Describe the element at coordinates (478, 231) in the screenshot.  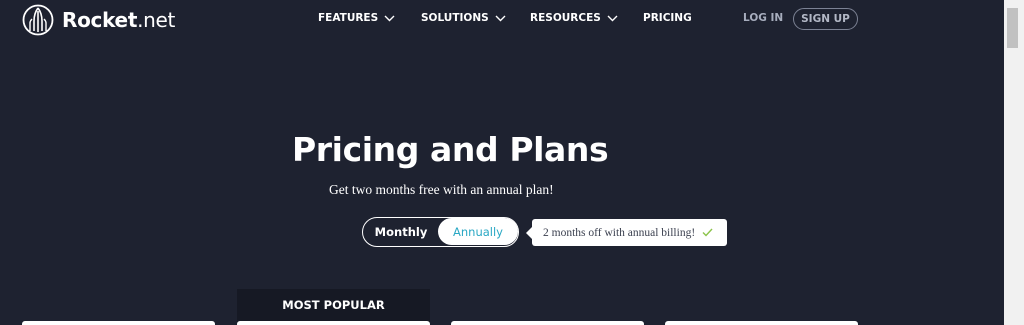
I see `toggle-annually-option: Annually` at that location.